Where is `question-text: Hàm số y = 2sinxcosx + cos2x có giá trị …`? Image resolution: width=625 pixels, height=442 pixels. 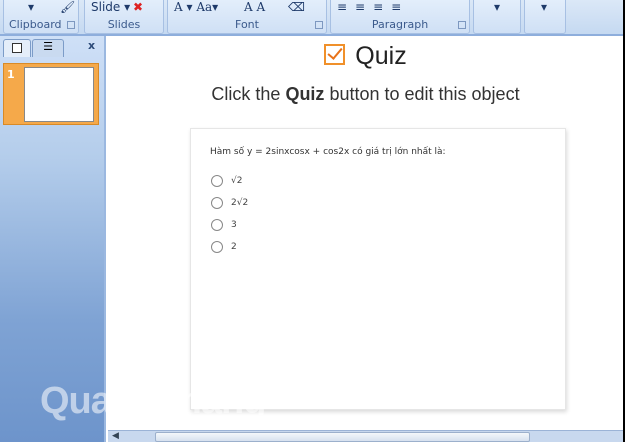
question-text: Hàm số y = 2sinxcosx + cos2x có giá trị … is located at coordinates (328, 152).